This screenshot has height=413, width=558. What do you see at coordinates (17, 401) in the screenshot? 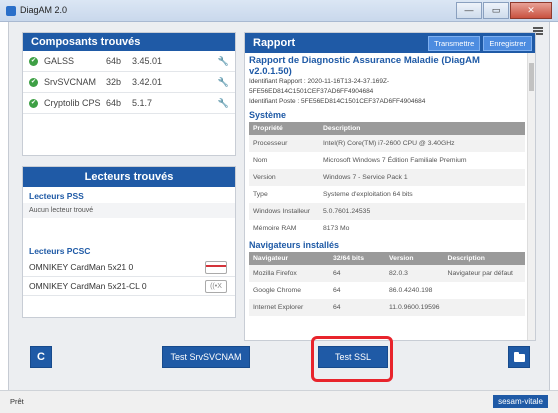
I see `status-text: Prêt` at bounding box center [17, 401].